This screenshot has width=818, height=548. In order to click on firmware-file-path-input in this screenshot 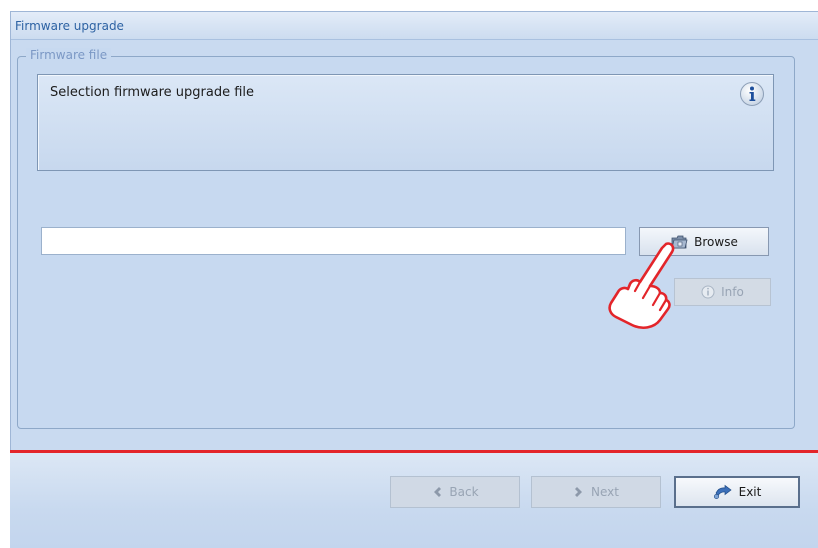, I will do `click(333, 241)`.